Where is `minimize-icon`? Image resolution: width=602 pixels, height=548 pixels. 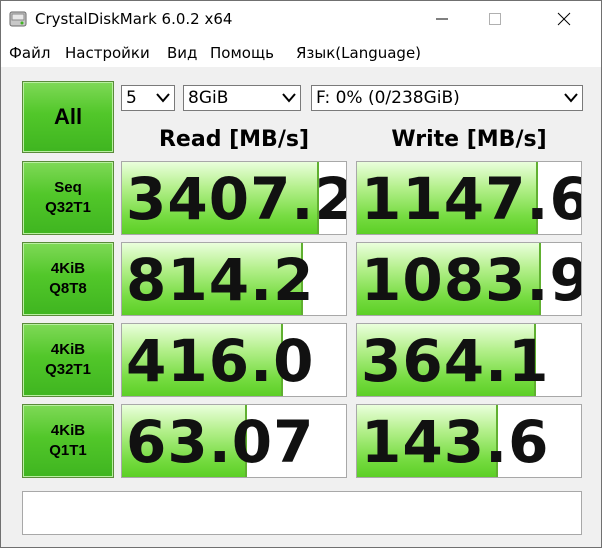
minimize-icon is located at coordinates (442, 19).